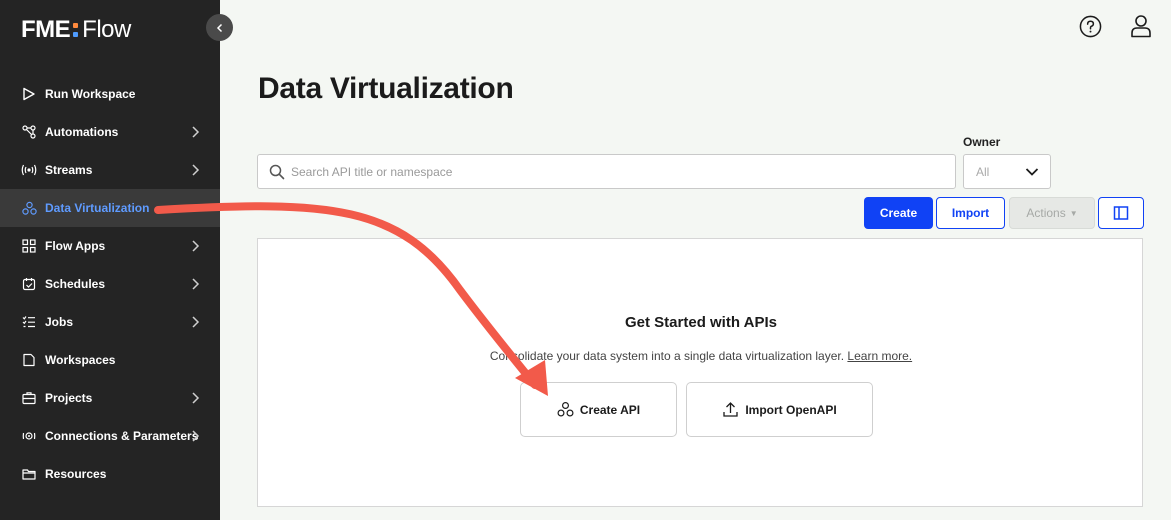  Describe the element at coordinates (29, 322) in the screenshot. I see `jobs-list-icon` at that location.